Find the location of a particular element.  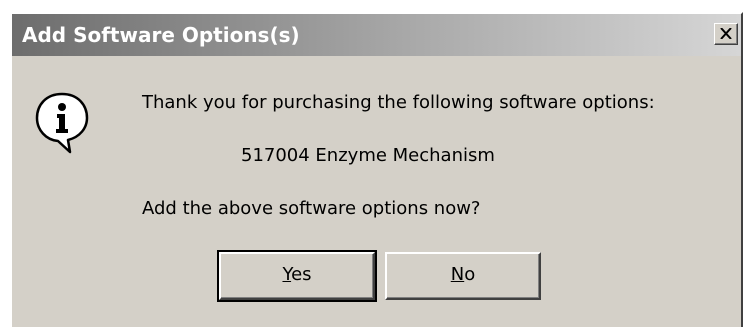

dialog-title: Add Software Options(s) is located at coordinates (161, 35).